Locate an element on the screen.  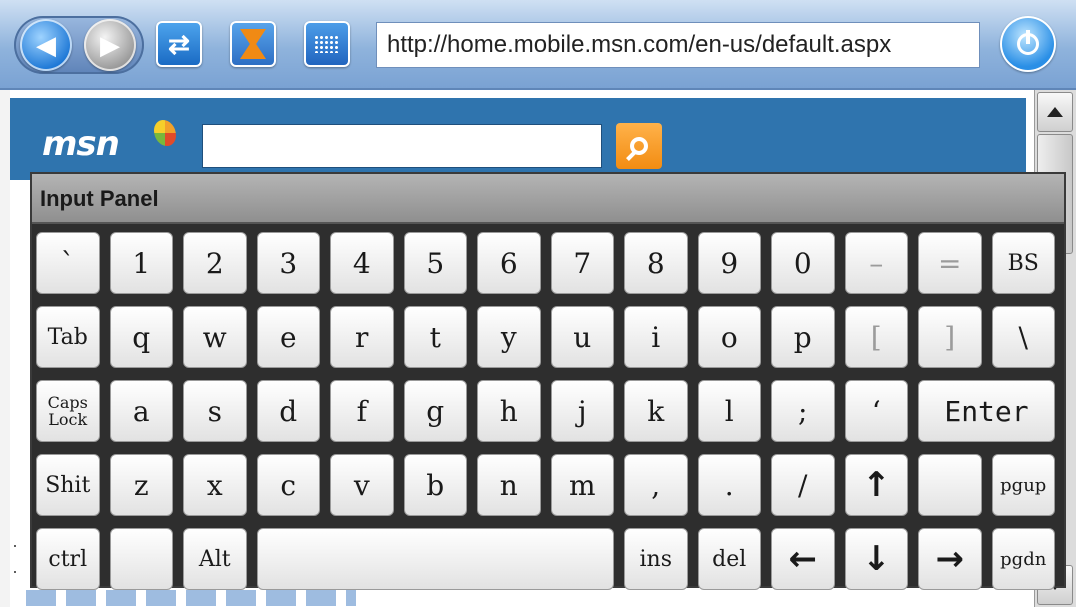
power-icon is located at coordinates (1028, 42).